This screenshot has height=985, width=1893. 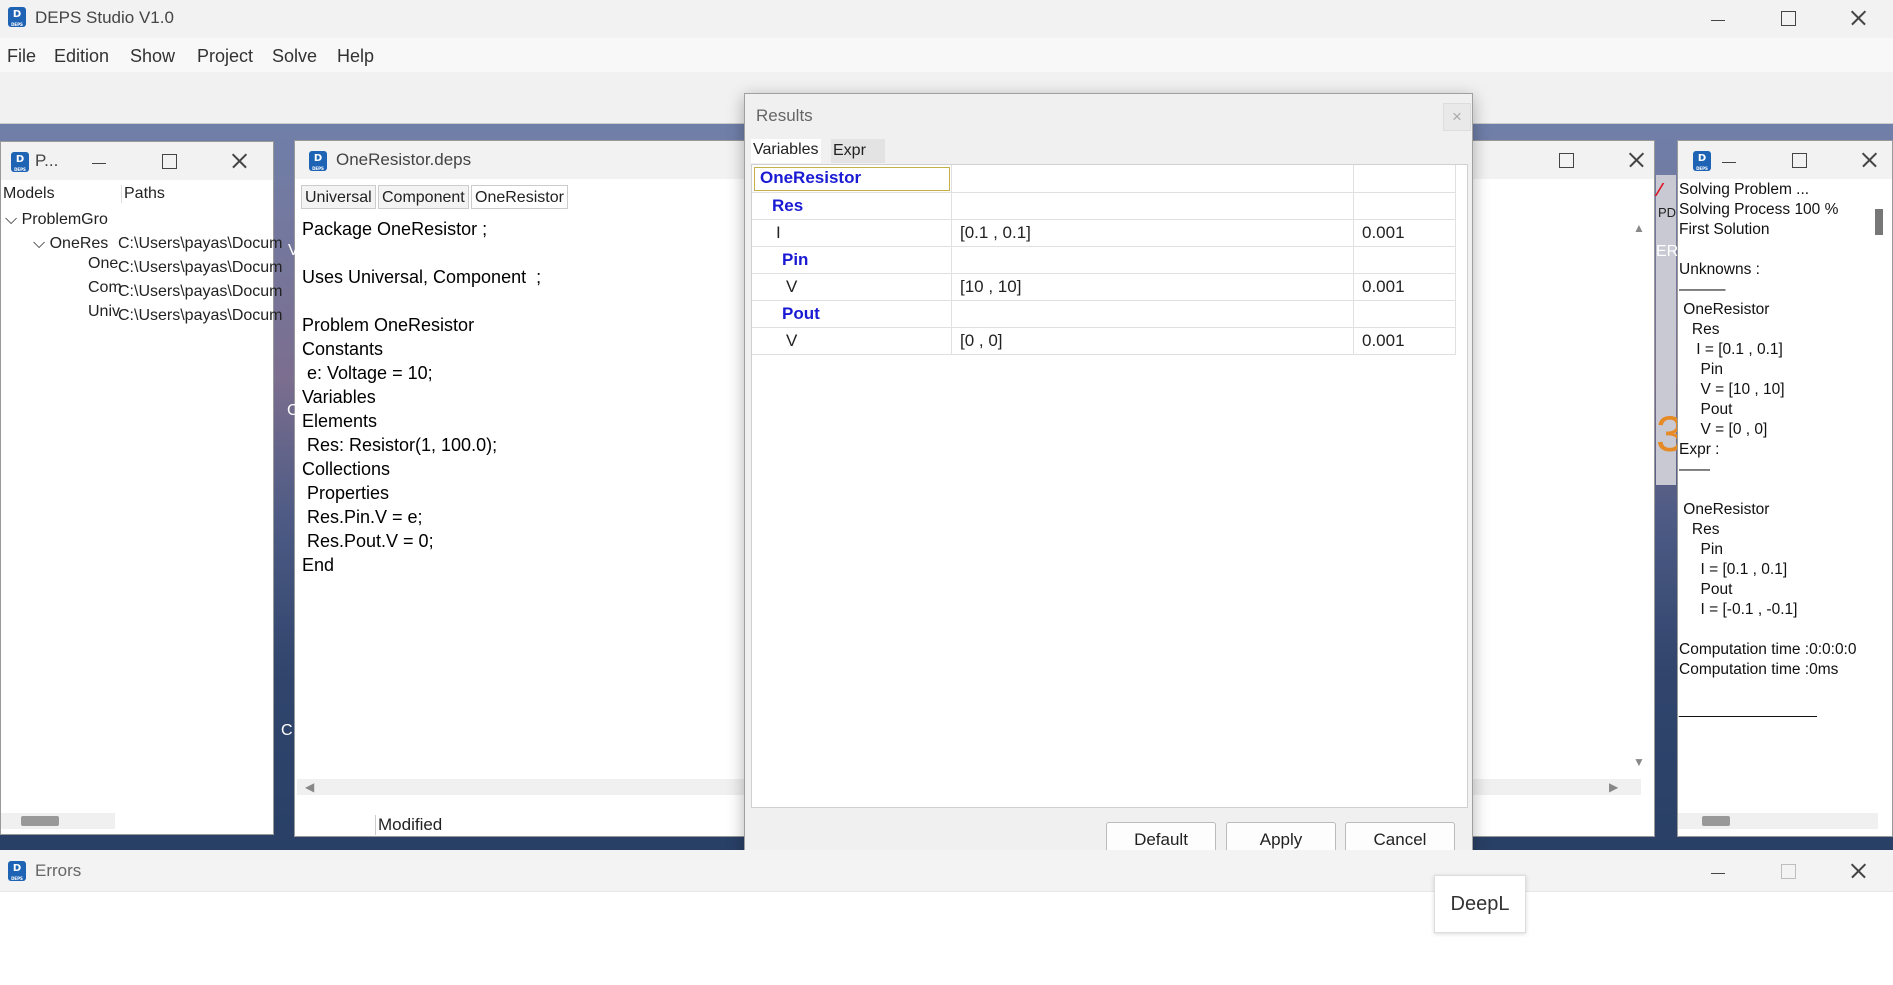 What do you see at coordinates (1153, 341) in the screenshot?
I see `results-value-cell: [0 , 0]` at bounding box center [1153, 341].